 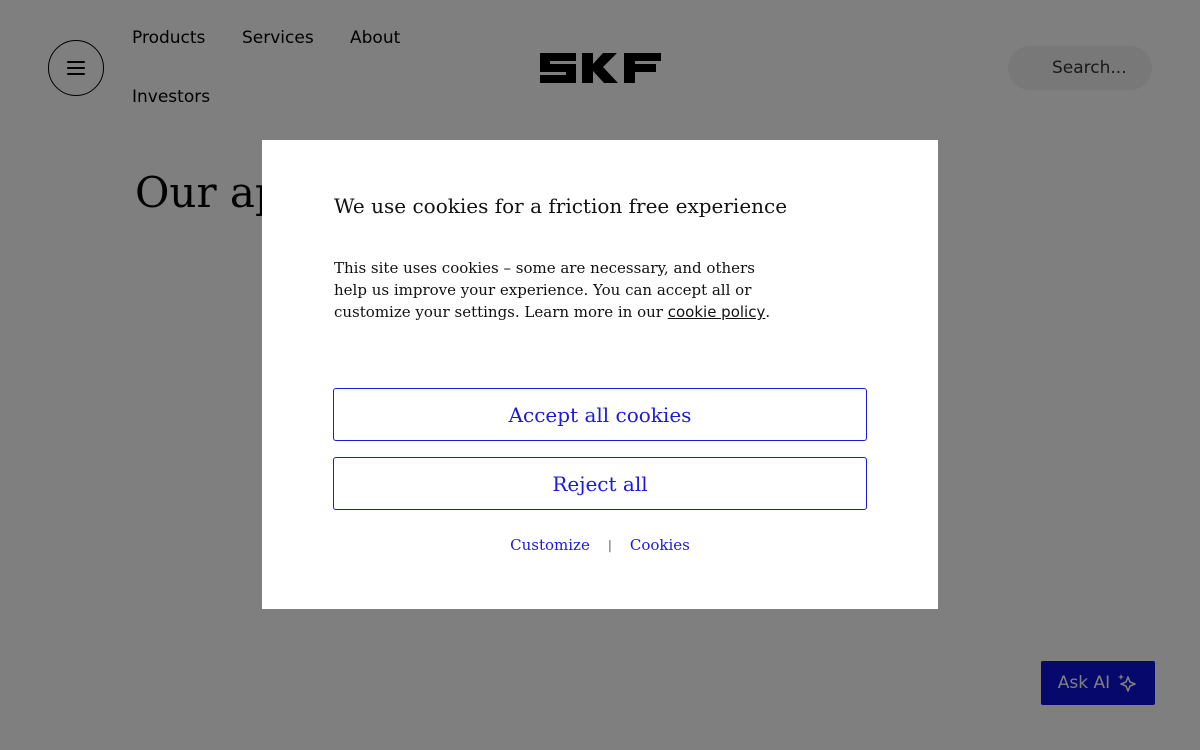 What do you see at coordinates (550, 545) in the screenshot?
I see `customize-link: Customize` at bounding box center [550, 545].